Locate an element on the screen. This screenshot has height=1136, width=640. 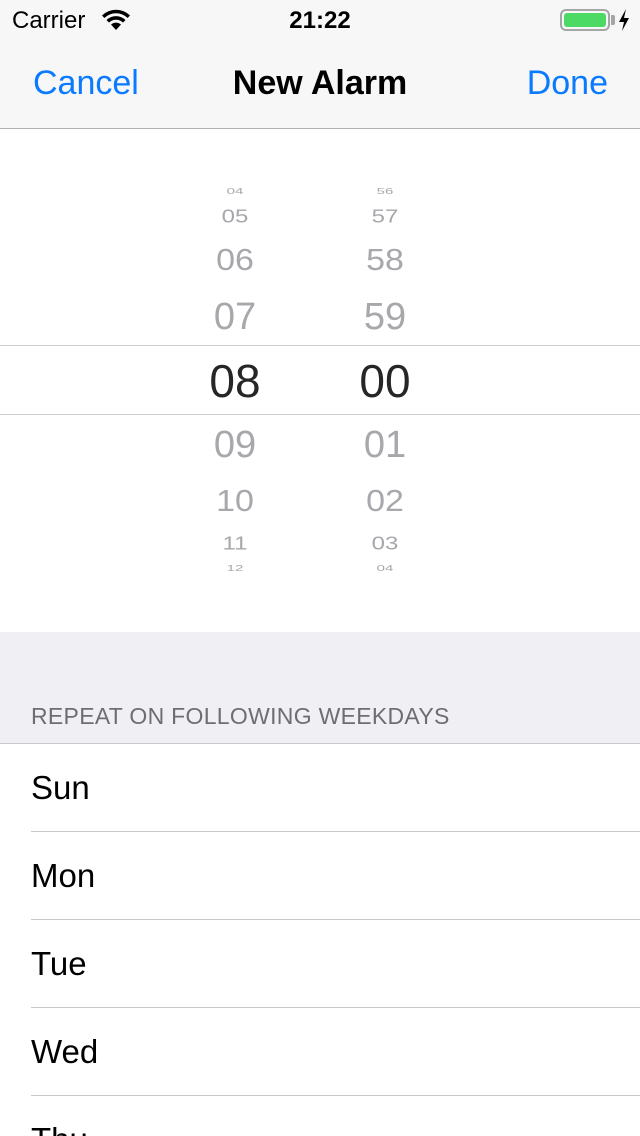
minute-option: 59 is located at coordinates (385, 317).